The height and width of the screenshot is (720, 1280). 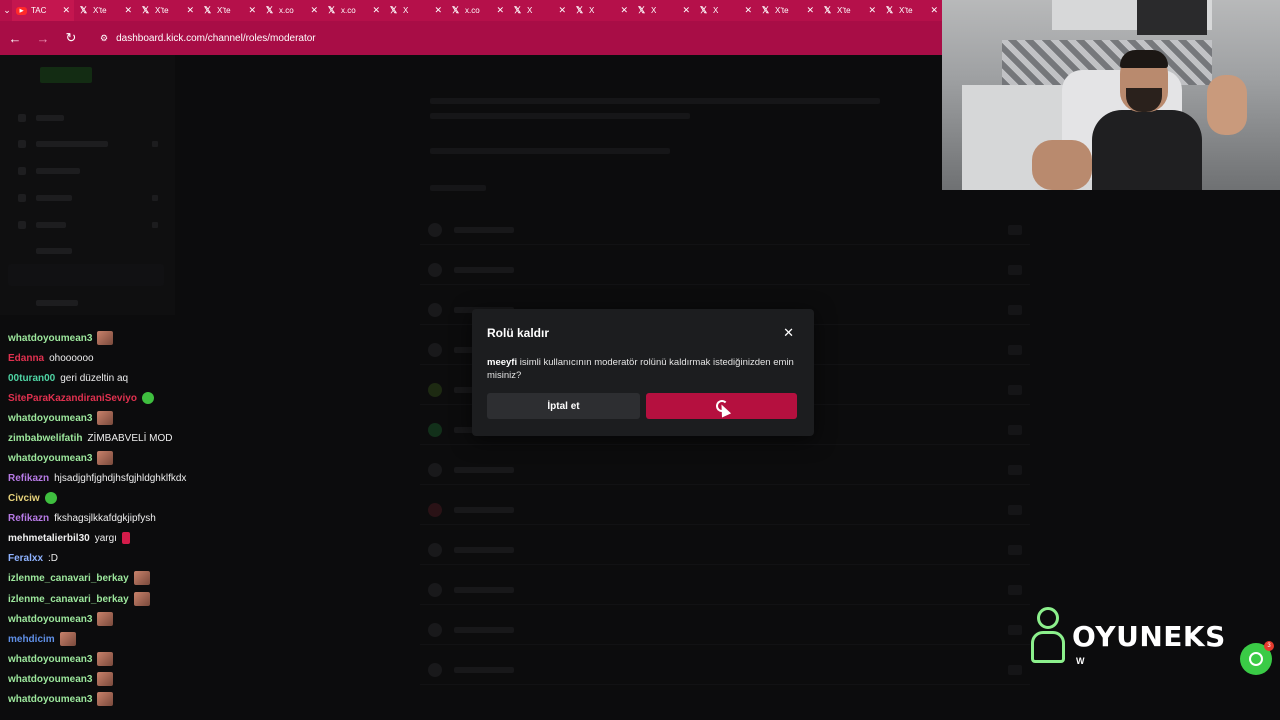 What do you see at coordinates (25, 558) in the screenshot?
I see `chat-username: Feralxx` at bounding box center [25, 558].